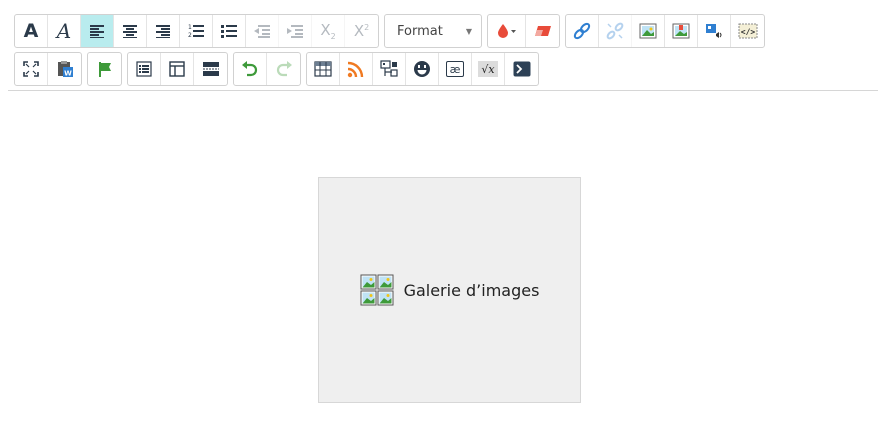 The width and height of the screenshot is (878, 448). I want to click on outdent-button, so click(262, 31).